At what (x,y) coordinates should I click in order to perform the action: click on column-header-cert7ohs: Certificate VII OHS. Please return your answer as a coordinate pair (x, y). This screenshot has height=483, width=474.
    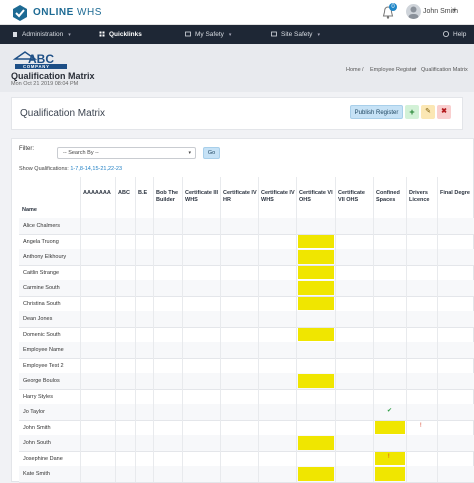
    Looking at the image, I should click on (355, 197).